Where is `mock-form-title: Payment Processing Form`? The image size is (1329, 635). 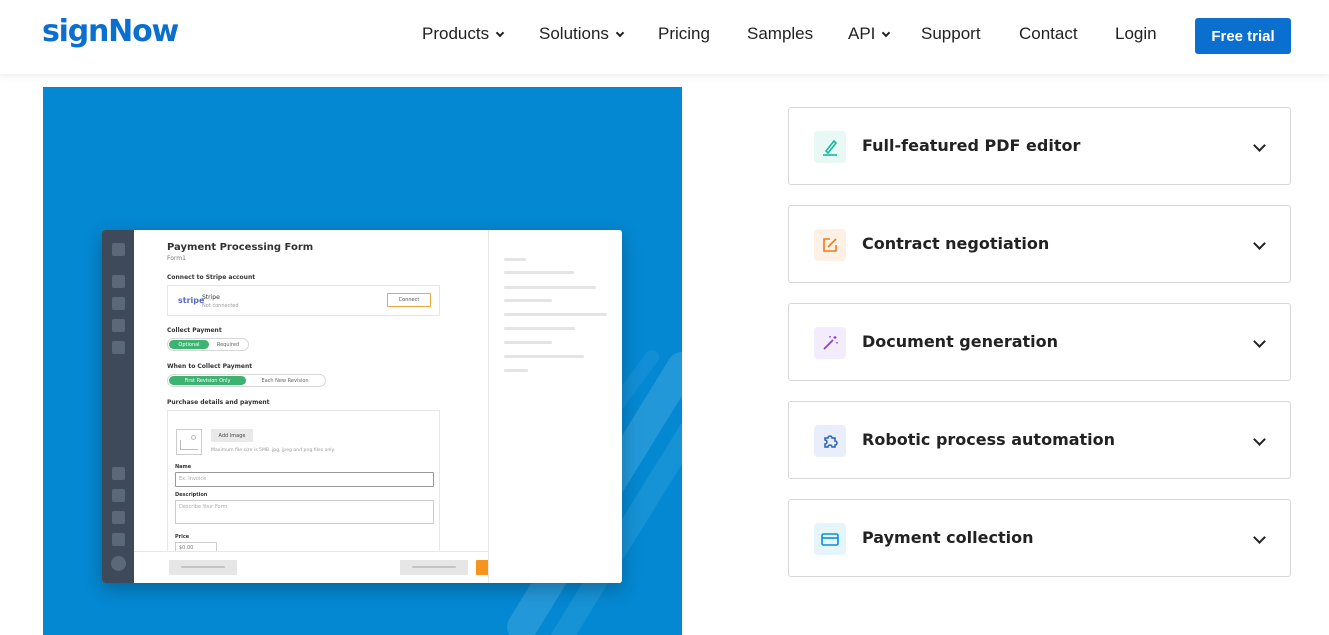 mock-form-title: Payment Processing Form is located at coordinates (240, 247).